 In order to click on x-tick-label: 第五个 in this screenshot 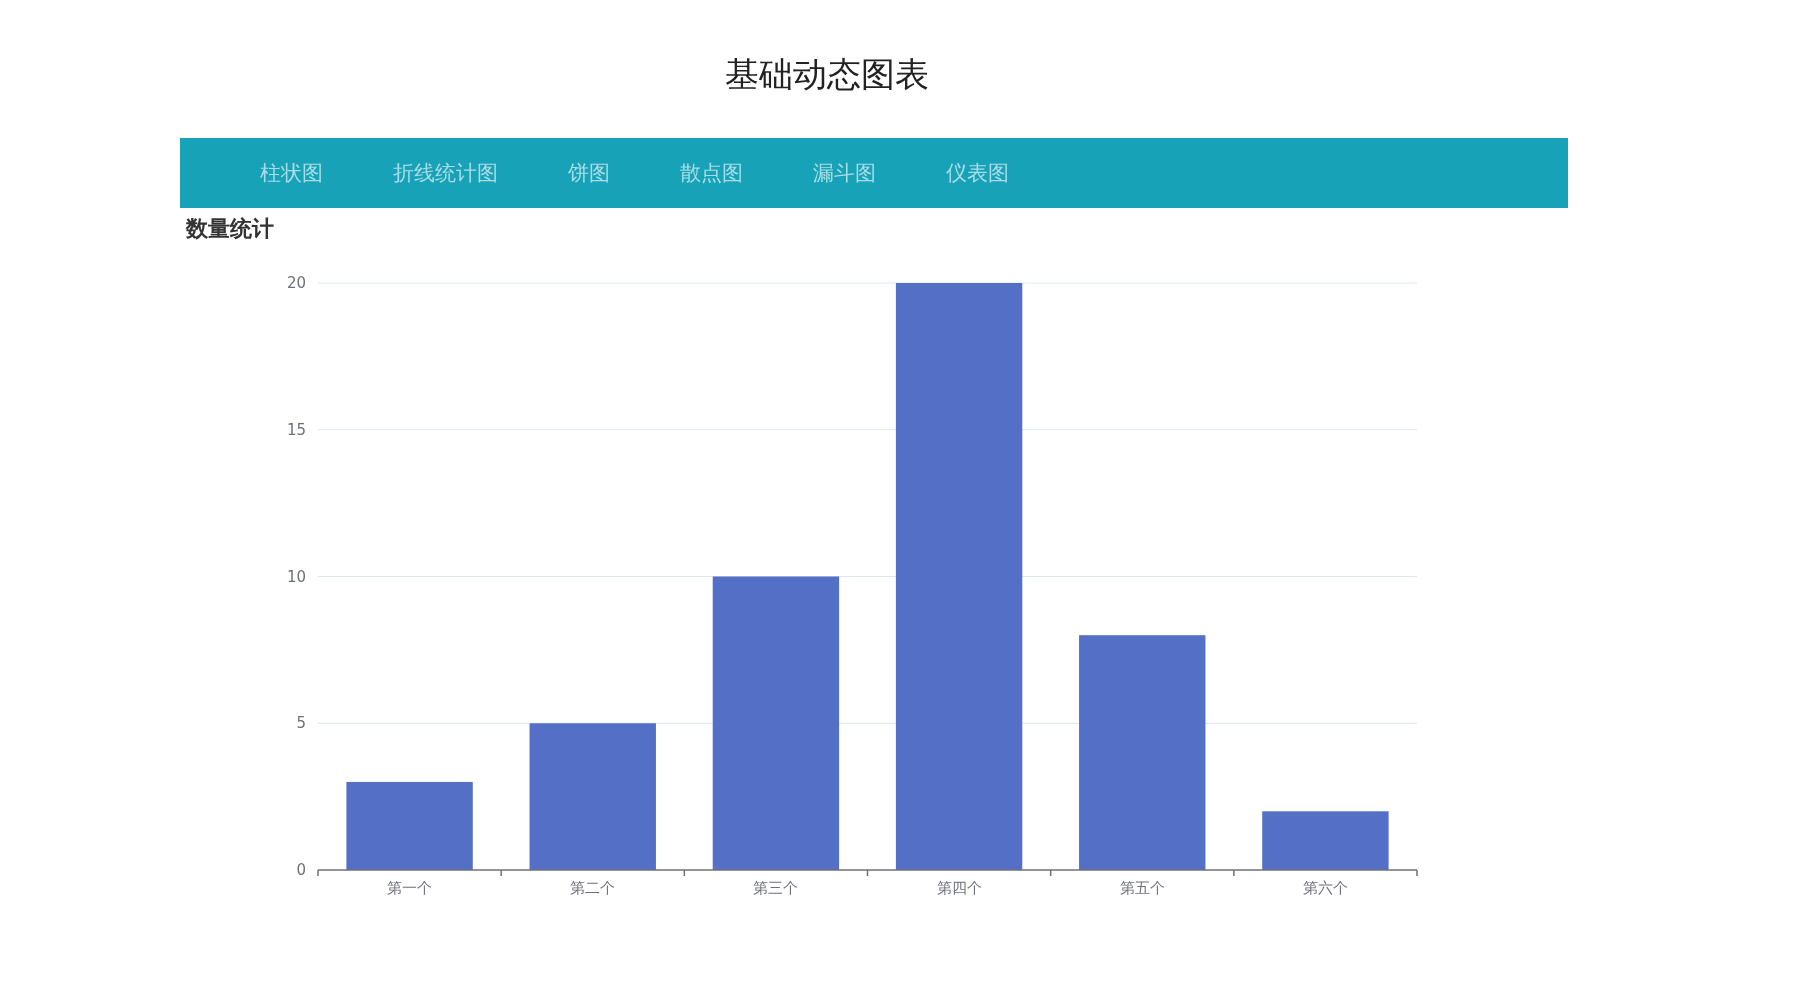, I will do `click(1142, 888)`.